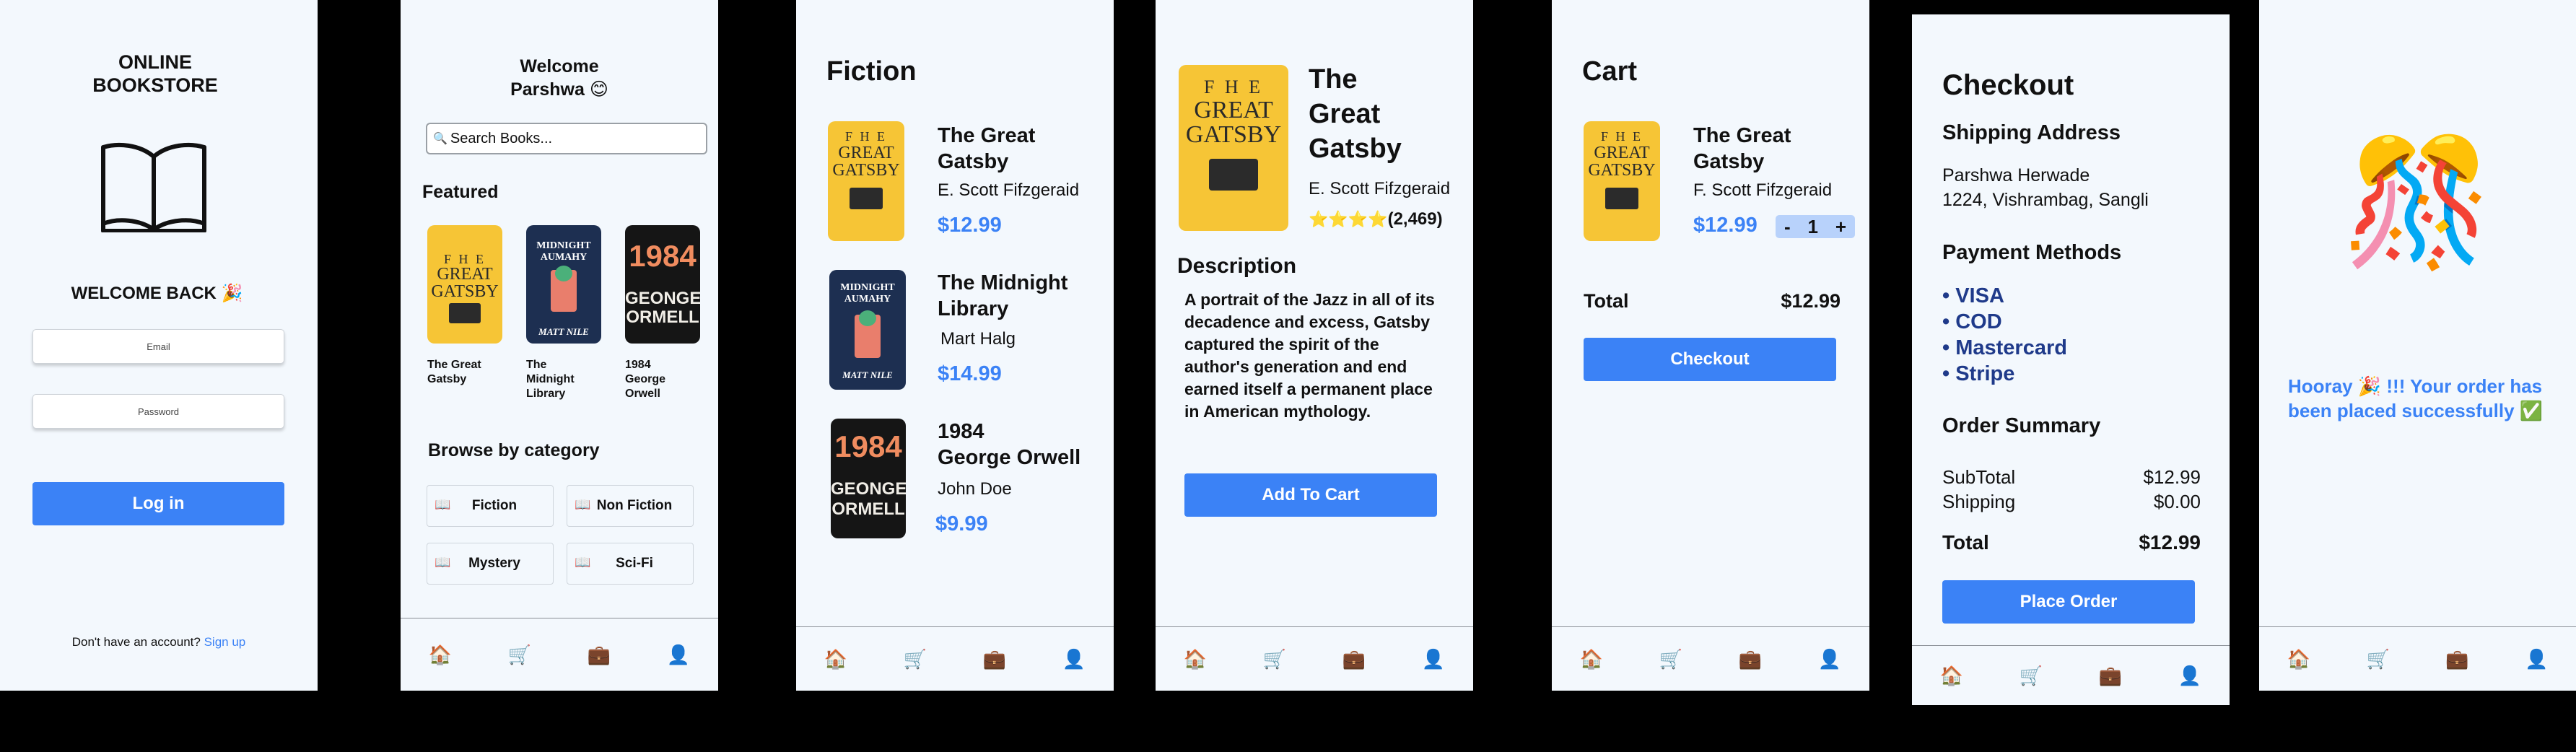  Describe the element at coordinates (155, 85) in the screenshot. I see `app-title-line2: BOOKSTORE` at that location.